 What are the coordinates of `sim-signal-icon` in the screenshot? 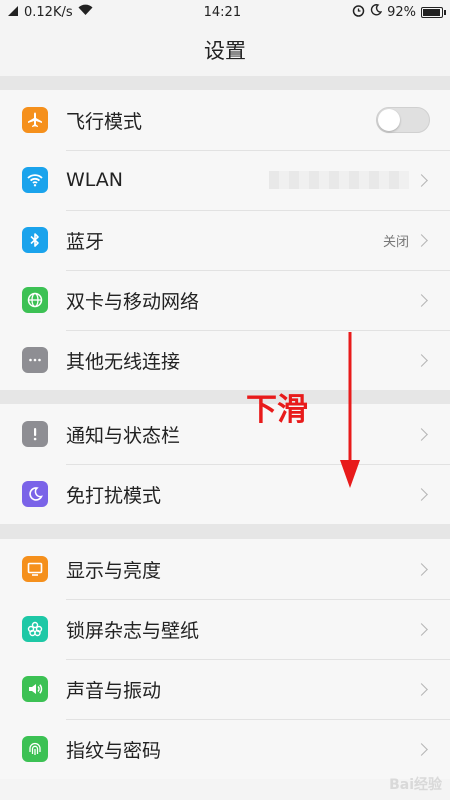 It's located at (13, 12).